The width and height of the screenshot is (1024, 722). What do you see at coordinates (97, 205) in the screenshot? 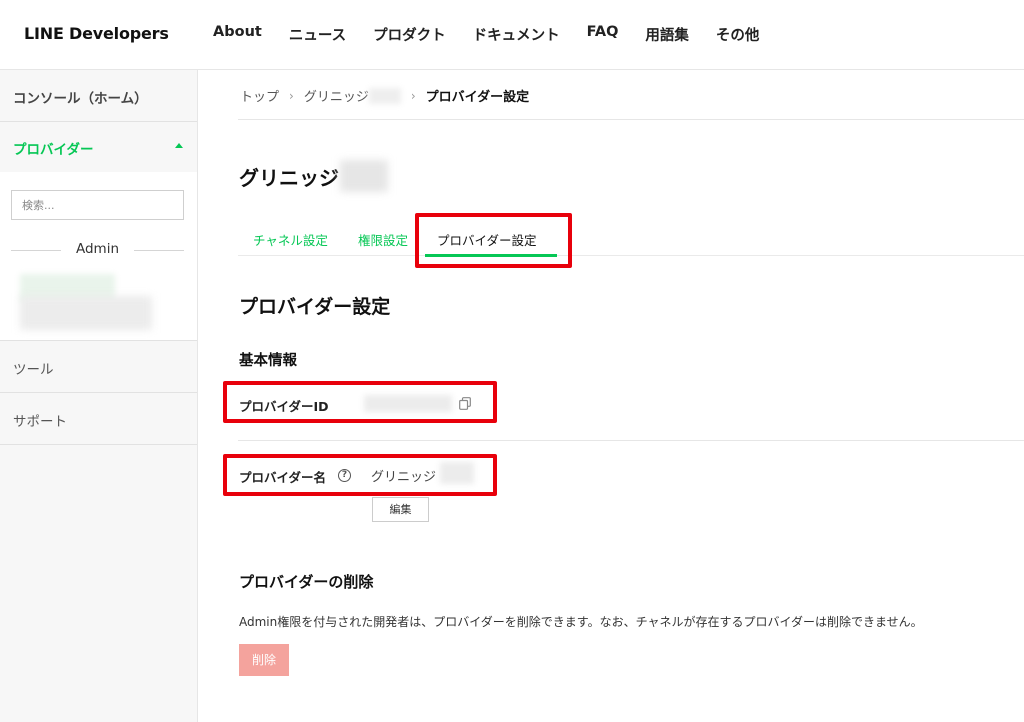
I see `provider-search-input` at bounding box center [97, 205].